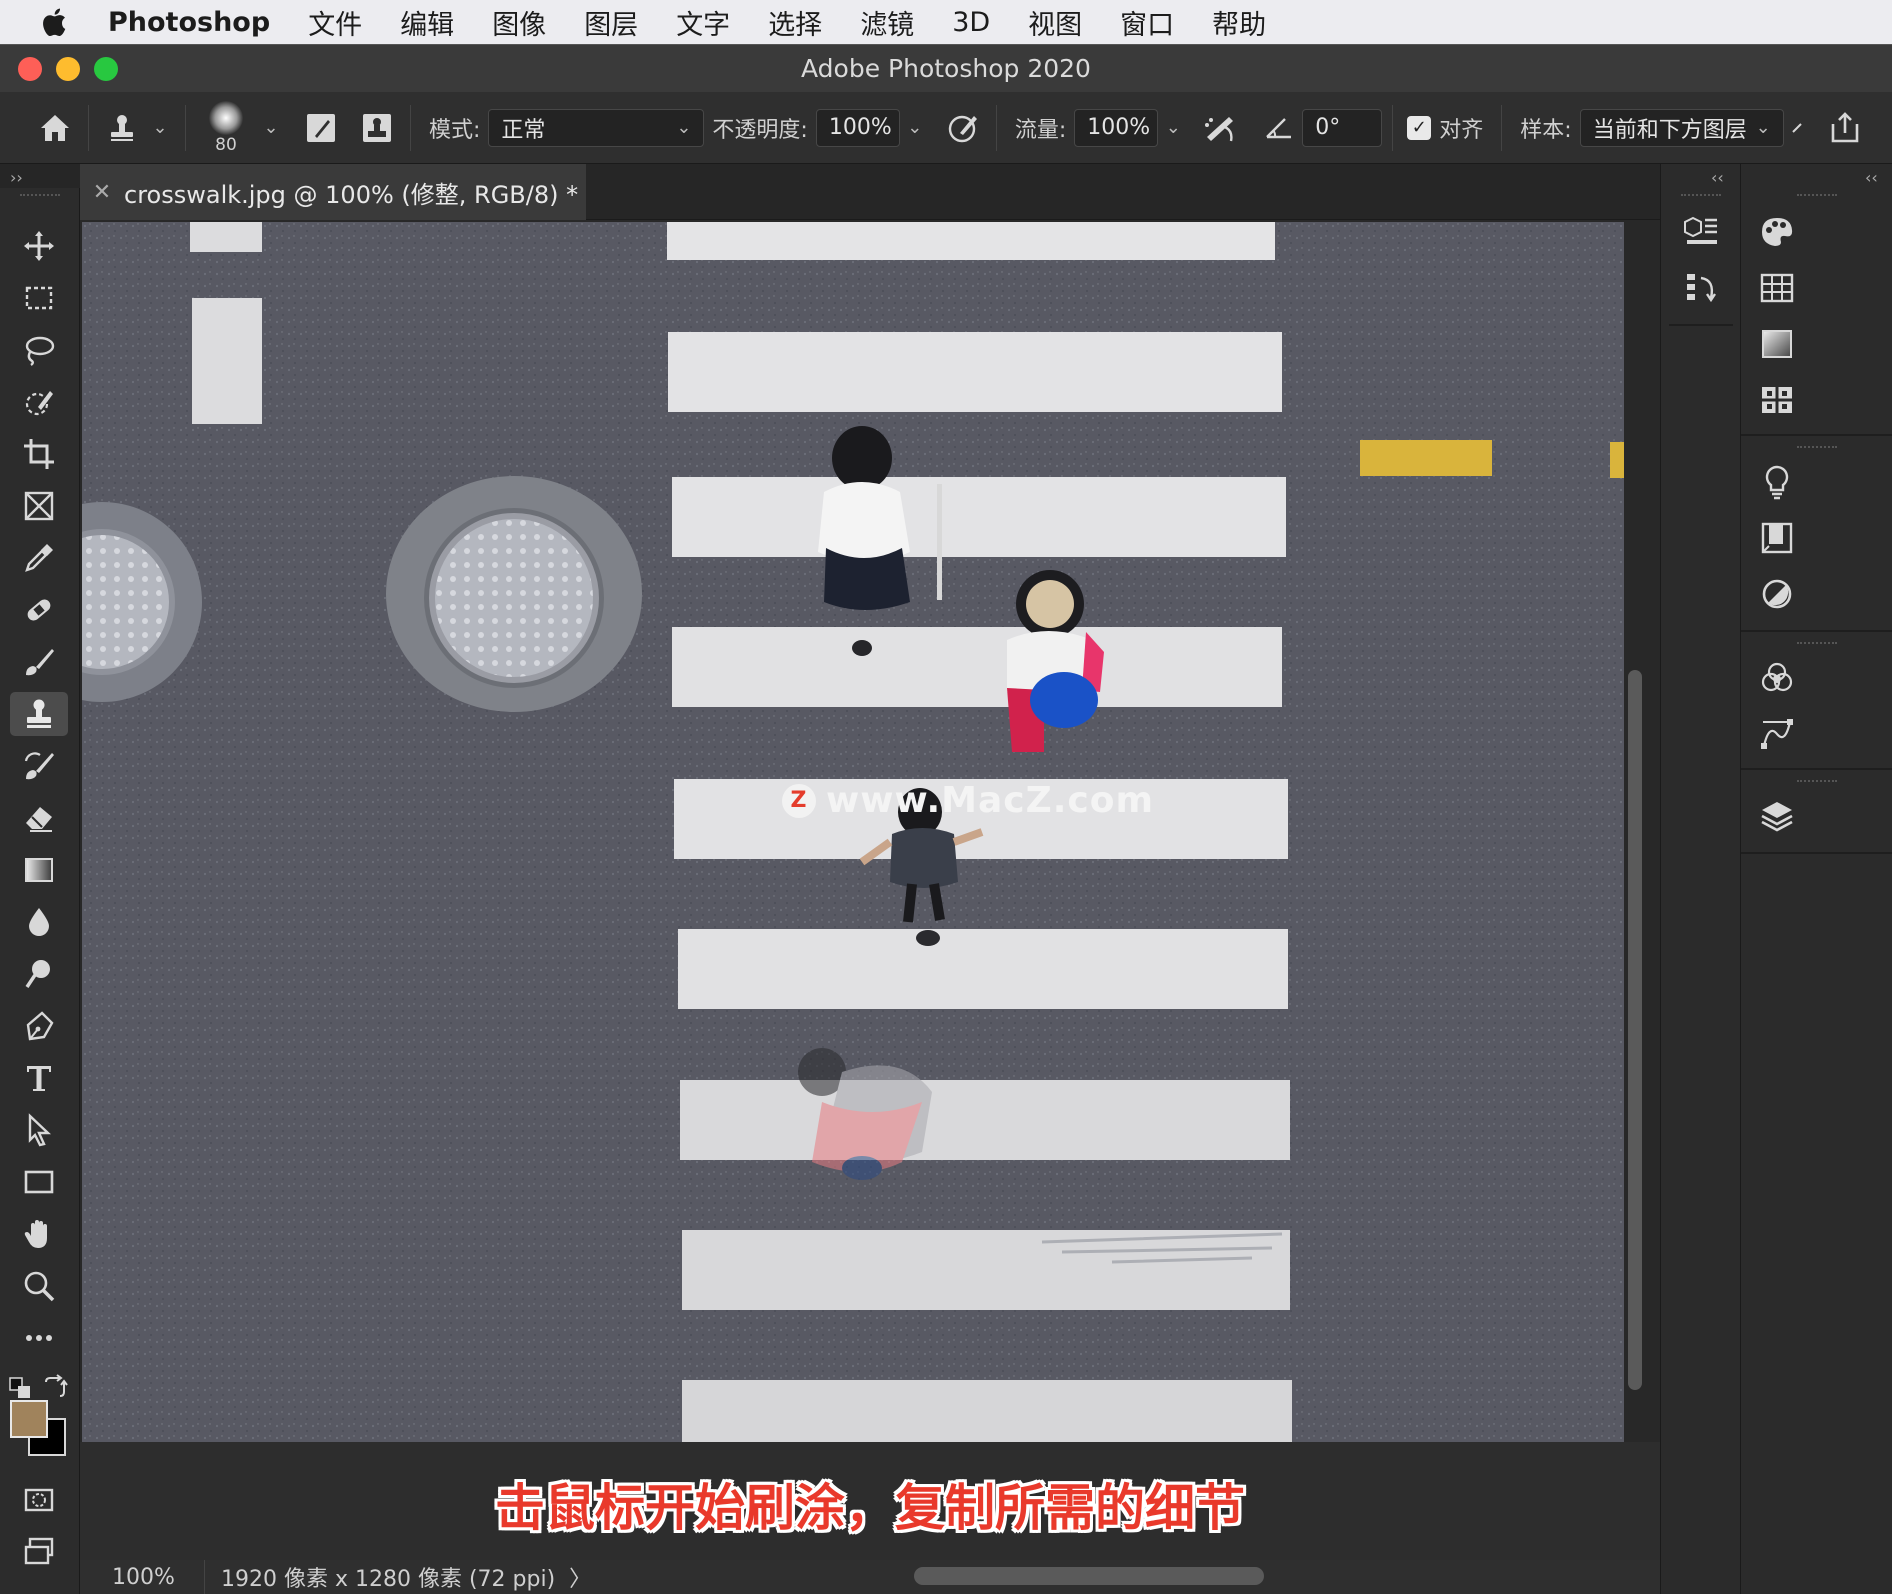 This screenshot has width=1892, height=1594. What do you see at coordinates (39, 714) in the screenshot?
I see `clone-stamp-tool-icon` at bounding box center [39, 714].